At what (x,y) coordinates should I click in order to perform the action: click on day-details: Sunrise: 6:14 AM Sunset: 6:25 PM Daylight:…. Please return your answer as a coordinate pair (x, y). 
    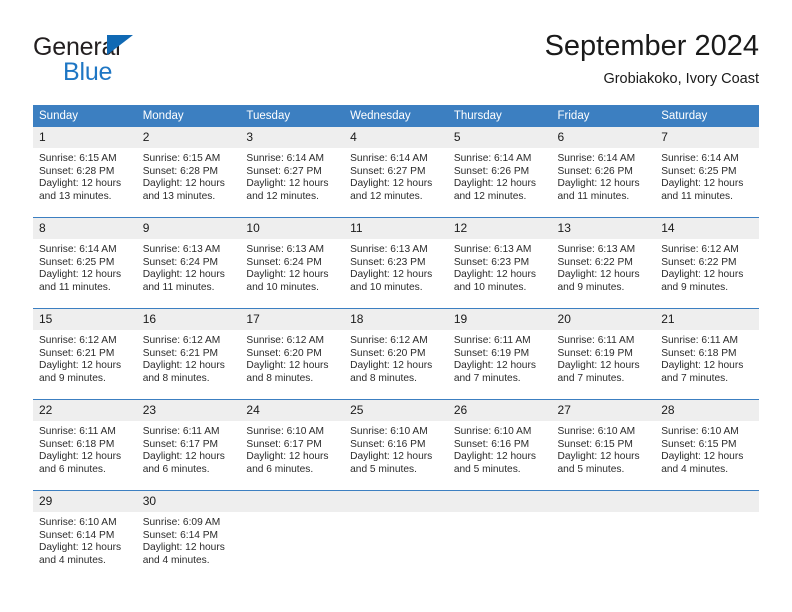
    Looking at the image, I should click on (707, 175).